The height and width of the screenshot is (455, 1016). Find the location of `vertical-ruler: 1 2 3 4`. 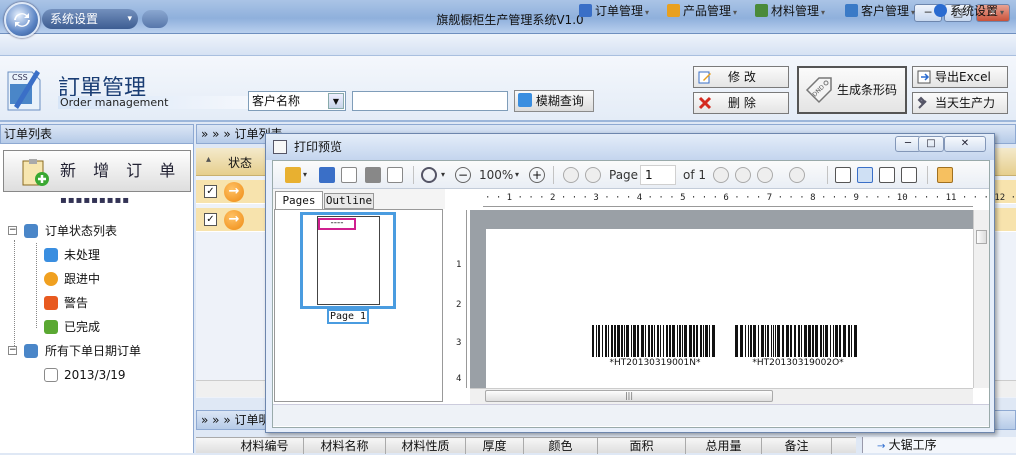

vertical-ruler: 1 2 3 4 is located at coordinates (460, 299).